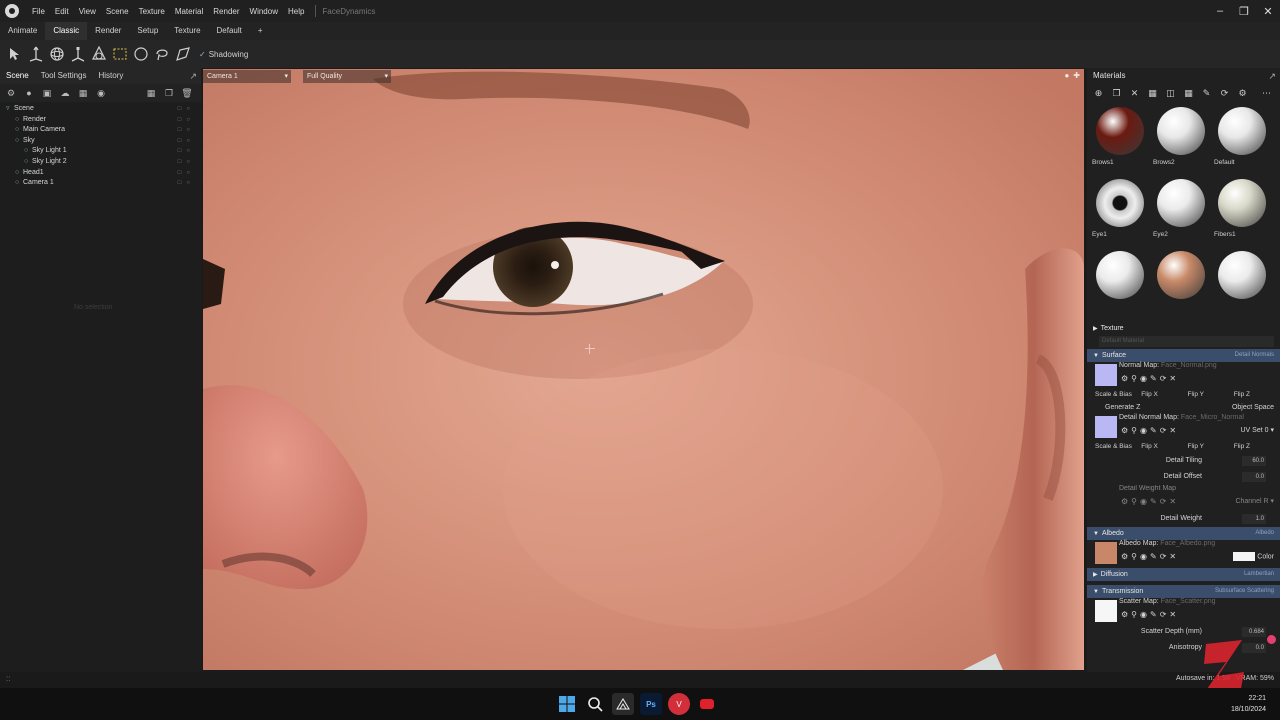 The height and width of the screenshot is (720, 1280). What do you see at coordinates (1254, 477) in the screenshot?
I see `detail-offset-input: 0.0` at bounding box center [1254, 477].